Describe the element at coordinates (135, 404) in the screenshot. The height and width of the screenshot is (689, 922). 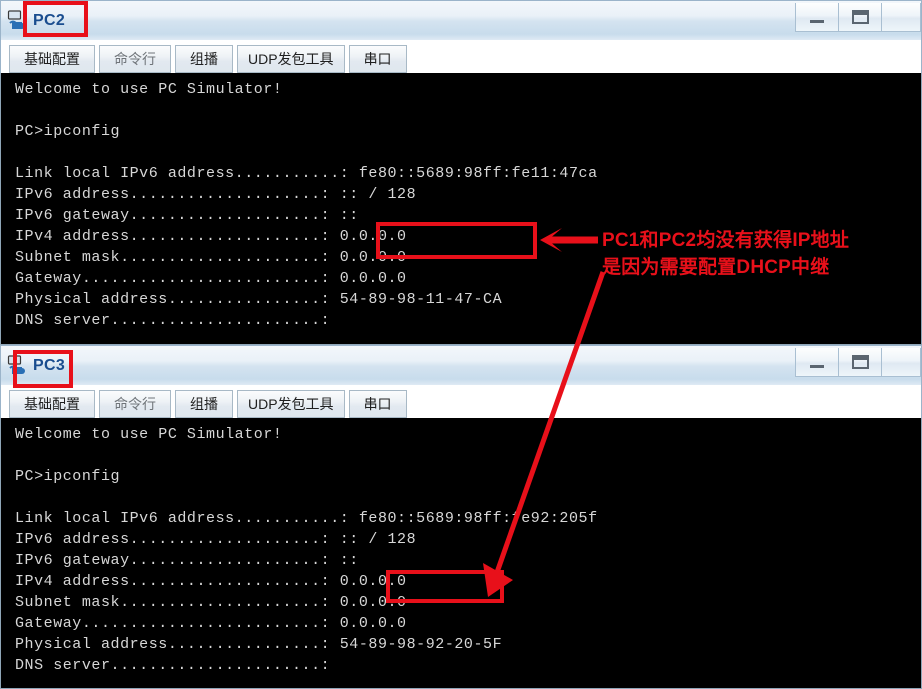
I see `pc3-tab-command-line: 命令行` at that location.